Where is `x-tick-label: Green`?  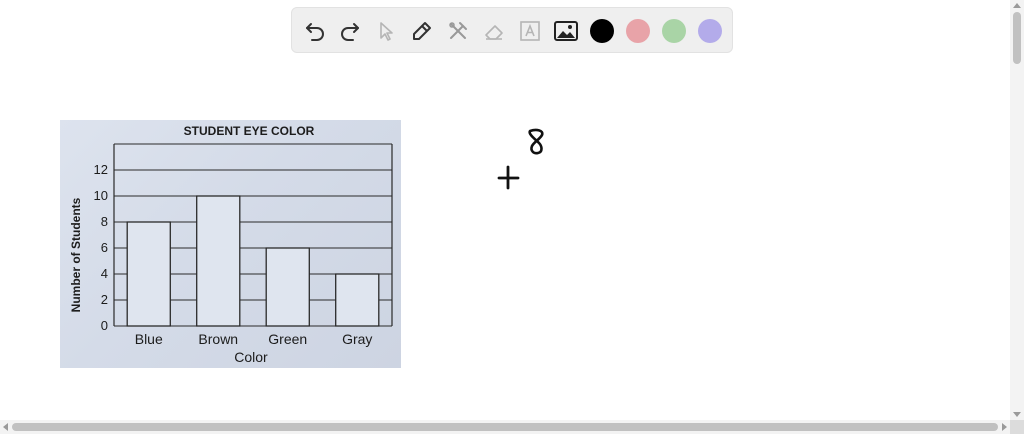 x-tick-label: Green is located at coordinates (287, 339).